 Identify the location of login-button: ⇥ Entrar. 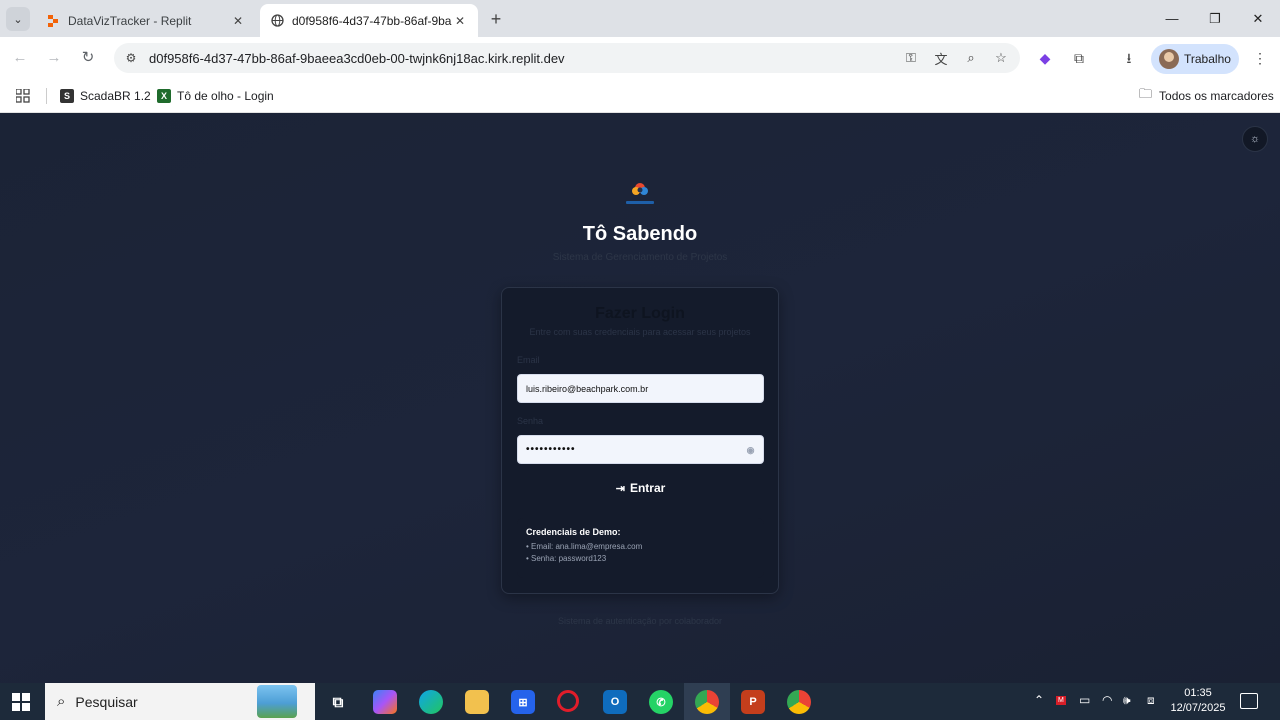
(640, 488).